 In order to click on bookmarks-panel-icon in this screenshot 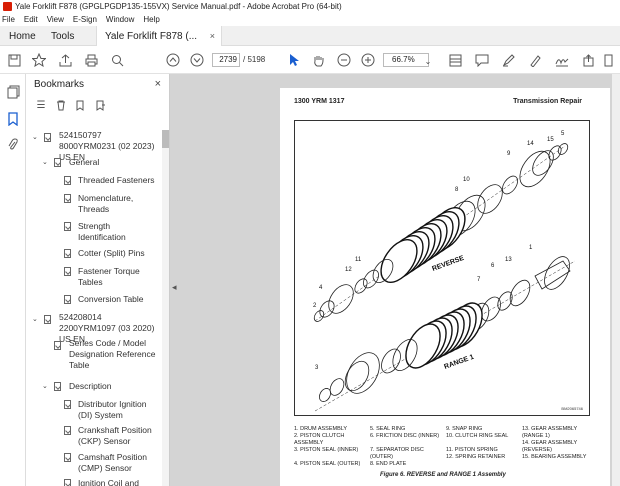, I will do `click(13, 119)`.